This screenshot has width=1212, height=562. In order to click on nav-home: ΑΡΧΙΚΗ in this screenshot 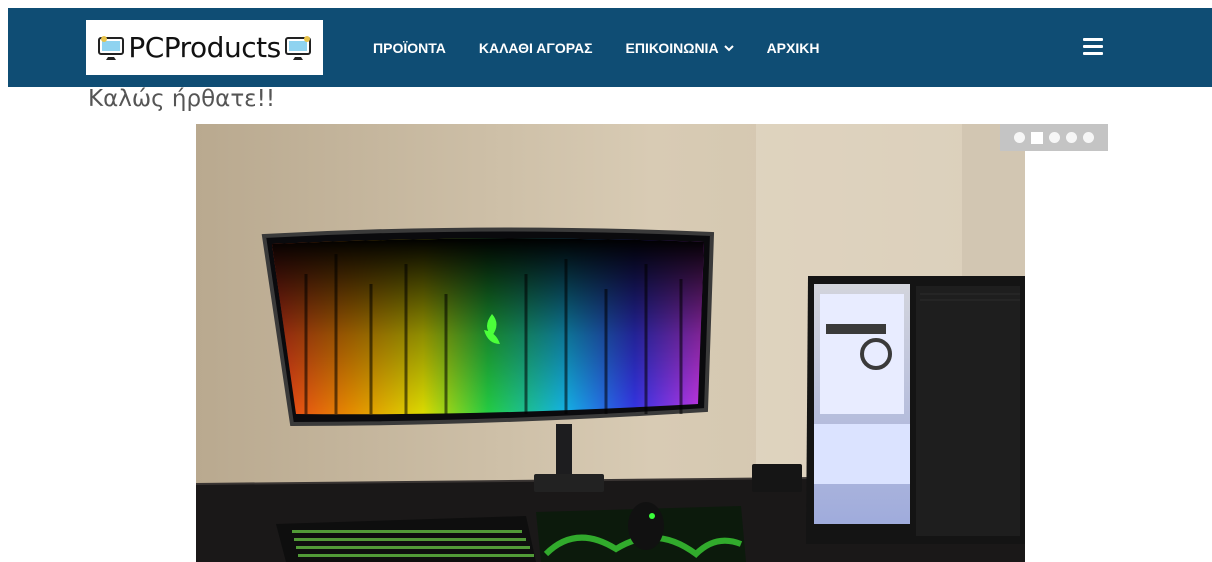, I will do `click(793, 48)`.